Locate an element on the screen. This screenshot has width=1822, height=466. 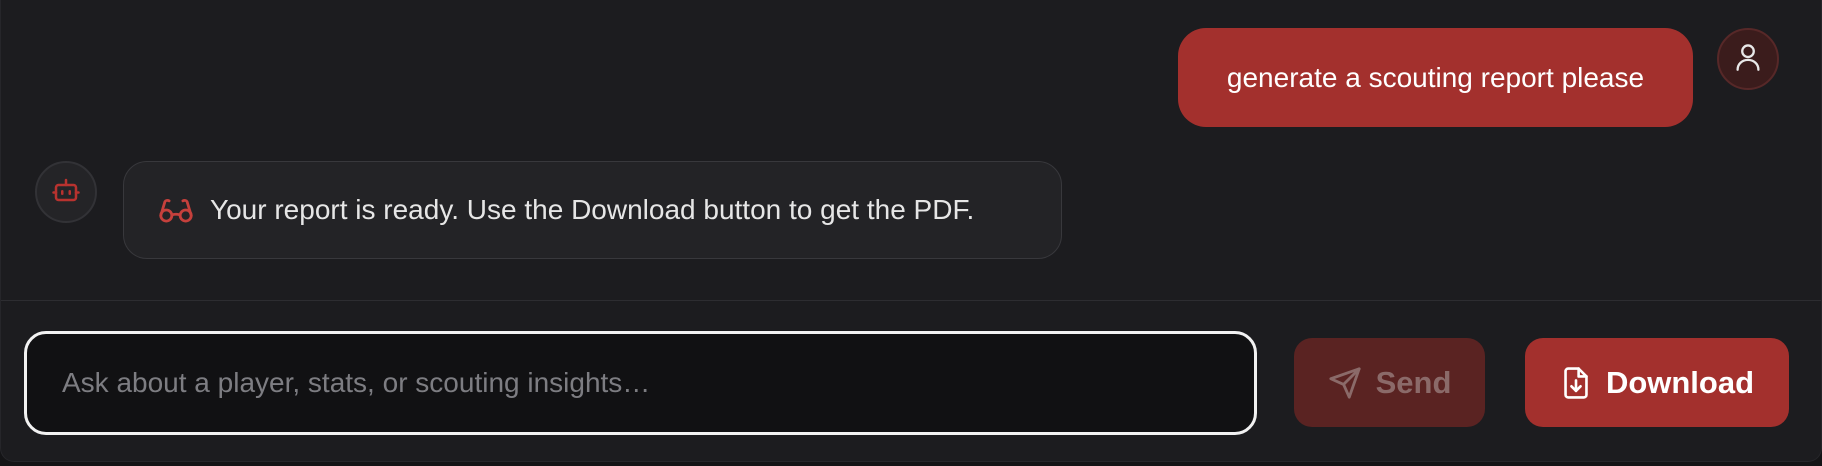
user-icon is located at coordinates (1748, 59).